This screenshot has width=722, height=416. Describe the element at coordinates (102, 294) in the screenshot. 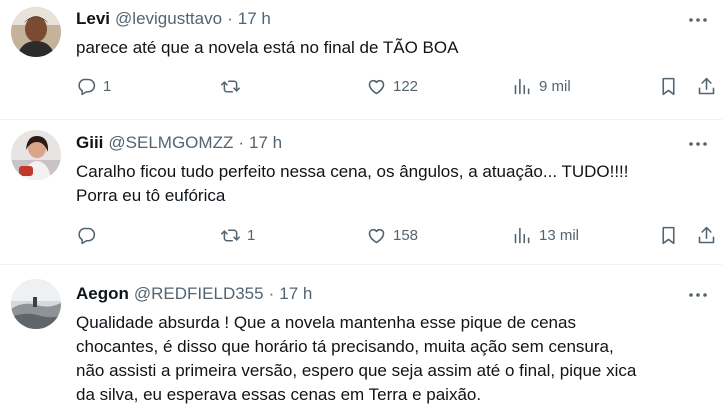

I see `display-name: Aegon` at that location.